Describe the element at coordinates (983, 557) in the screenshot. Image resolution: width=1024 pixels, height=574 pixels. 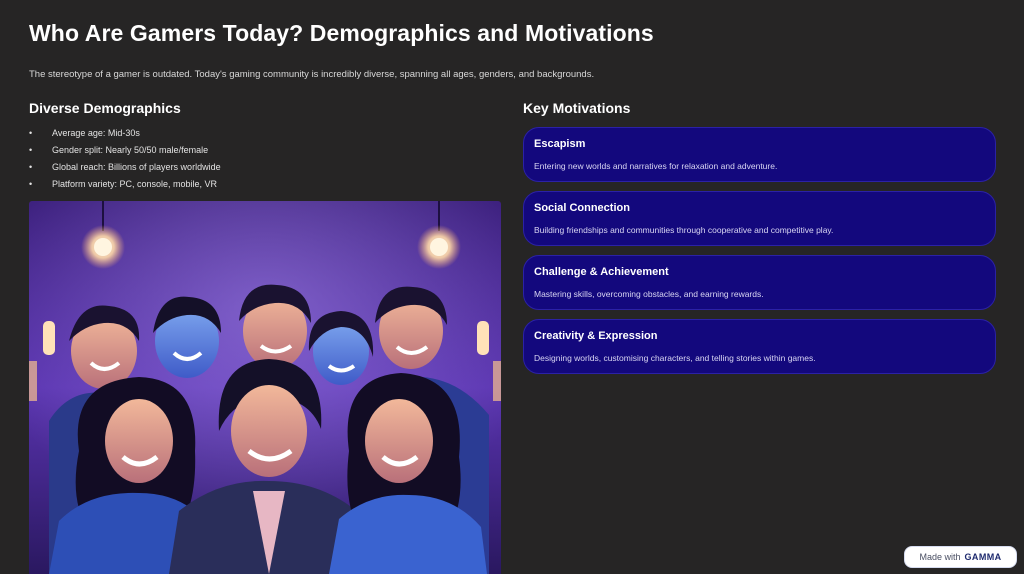
I see `gamma-logo: GAMMA` at that location.